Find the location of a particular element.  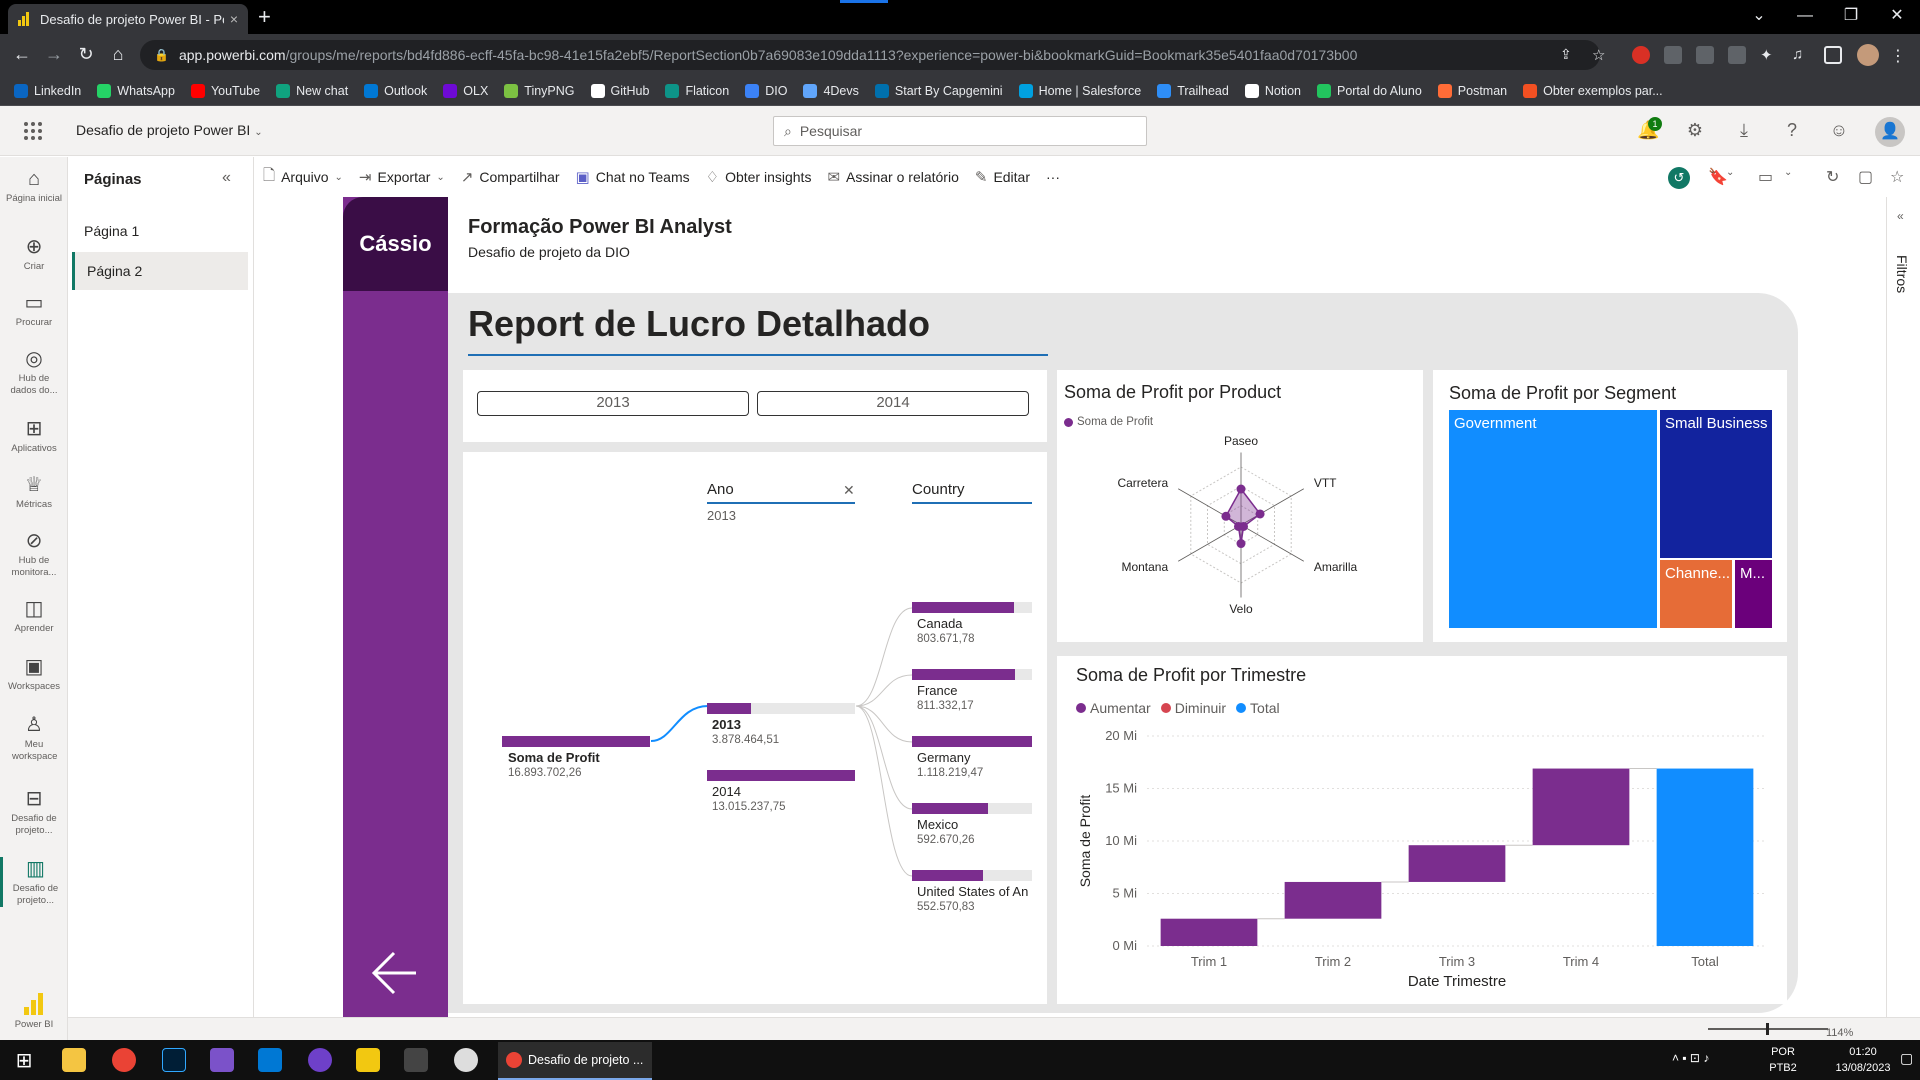

user-avatar: 👤 is located at coordinates (1890, 132).